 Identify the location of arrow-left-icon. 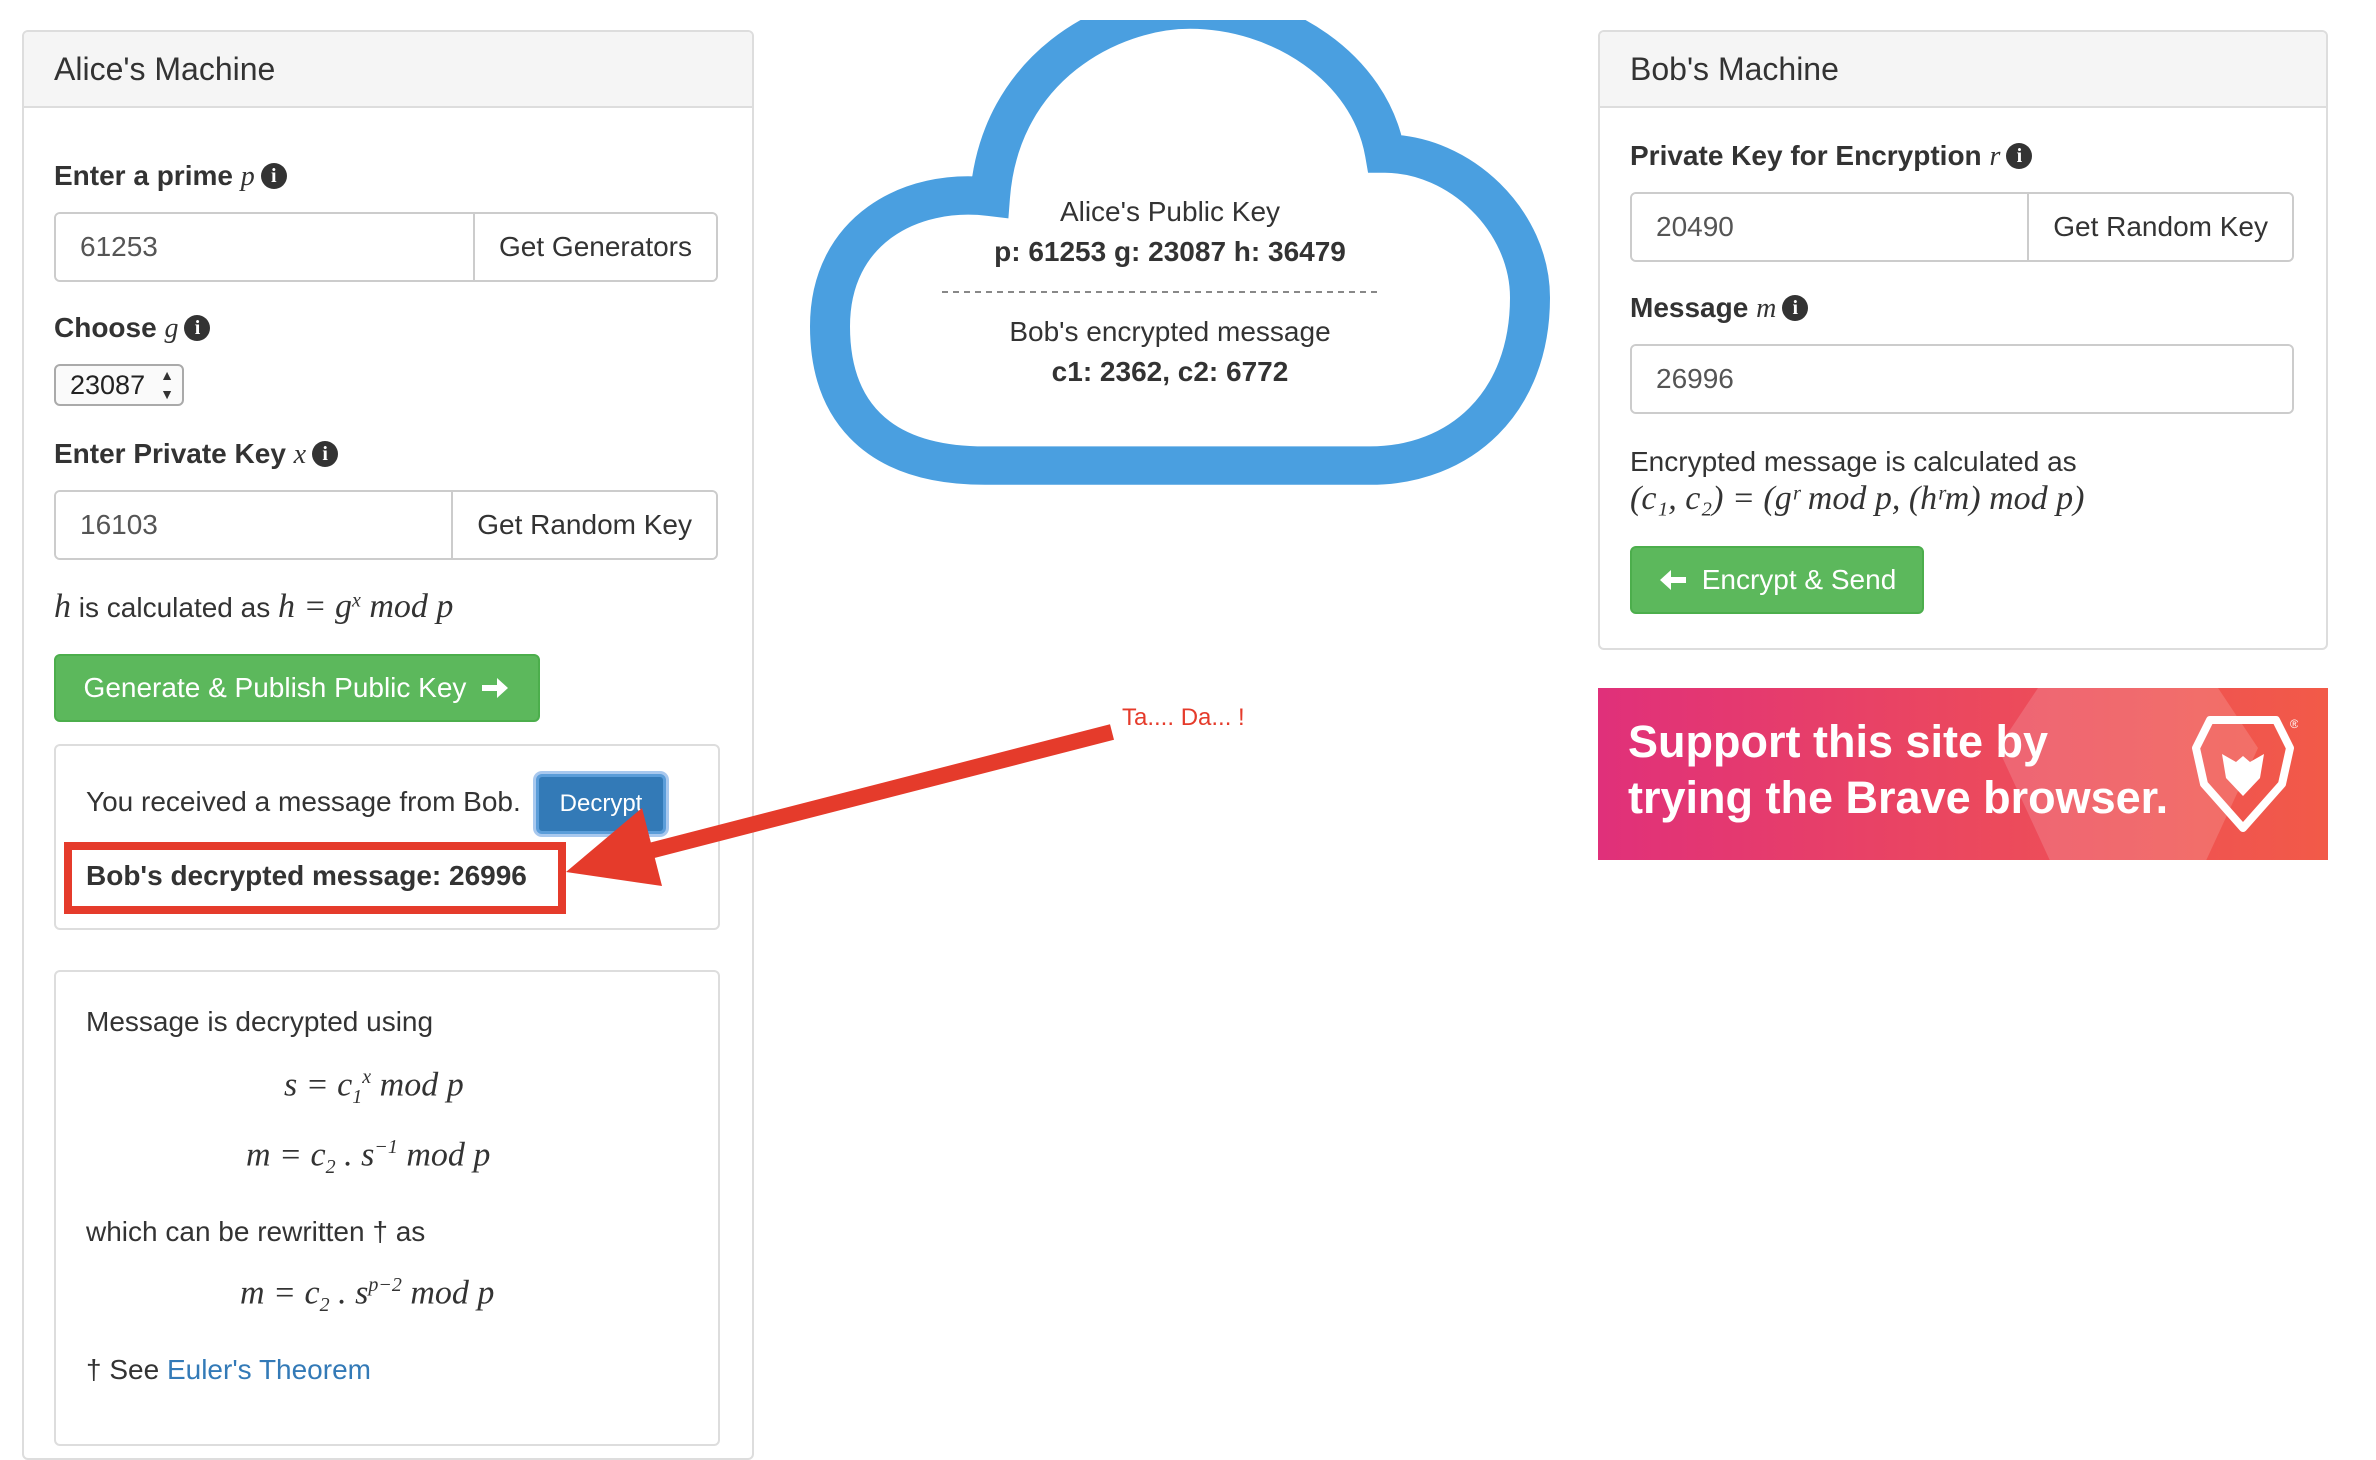
(1672, 580).